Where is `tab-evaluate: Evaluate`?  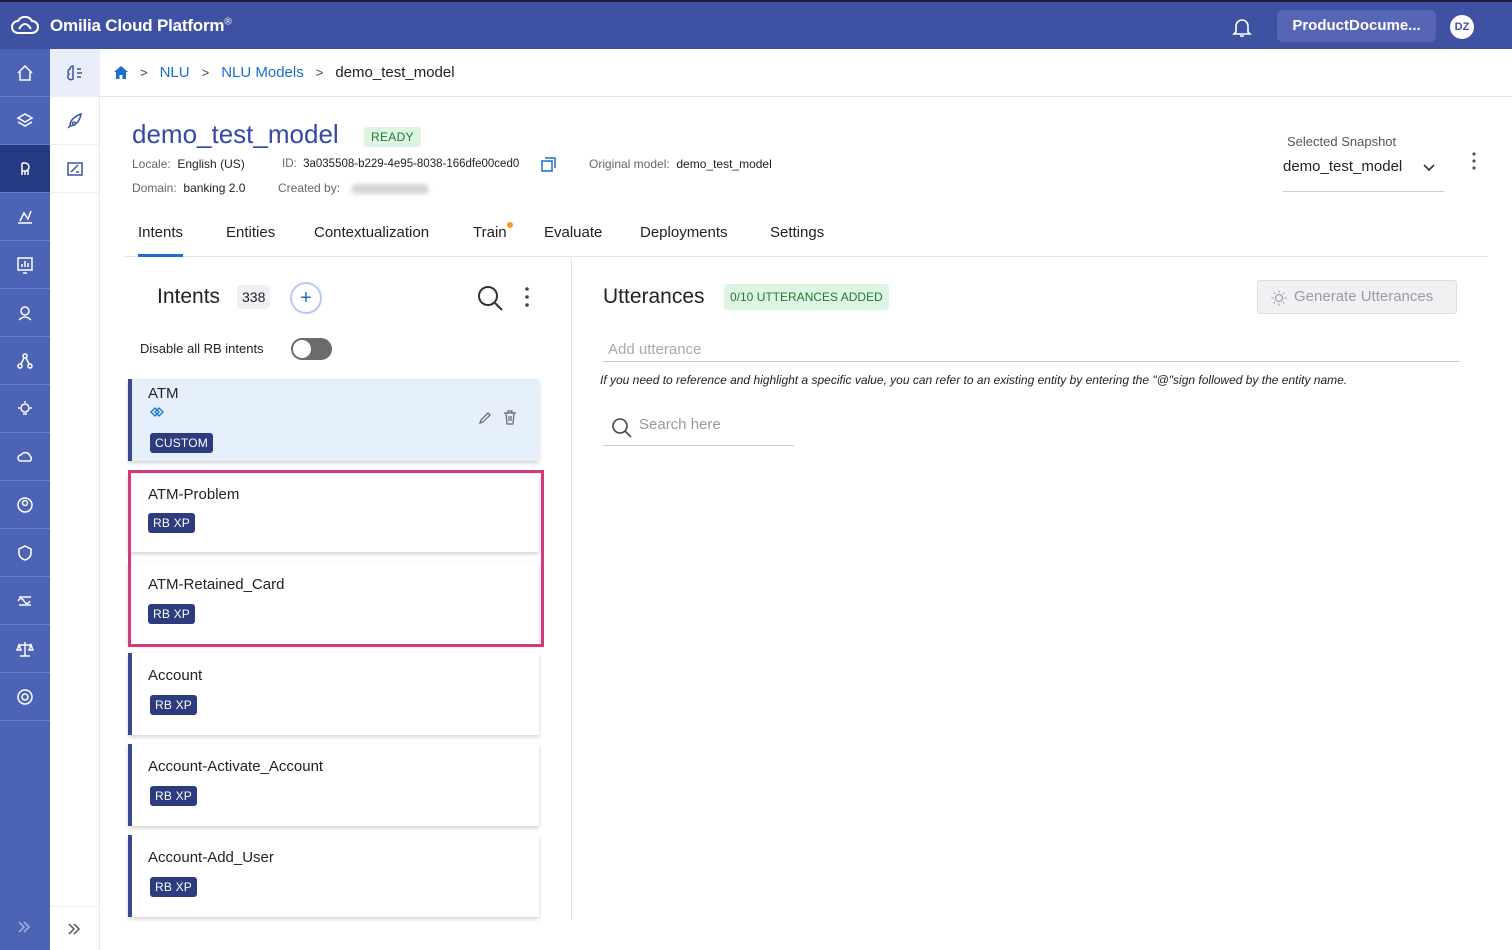 tab-evaluate: Evaluate is located at coordinates (573, 232).